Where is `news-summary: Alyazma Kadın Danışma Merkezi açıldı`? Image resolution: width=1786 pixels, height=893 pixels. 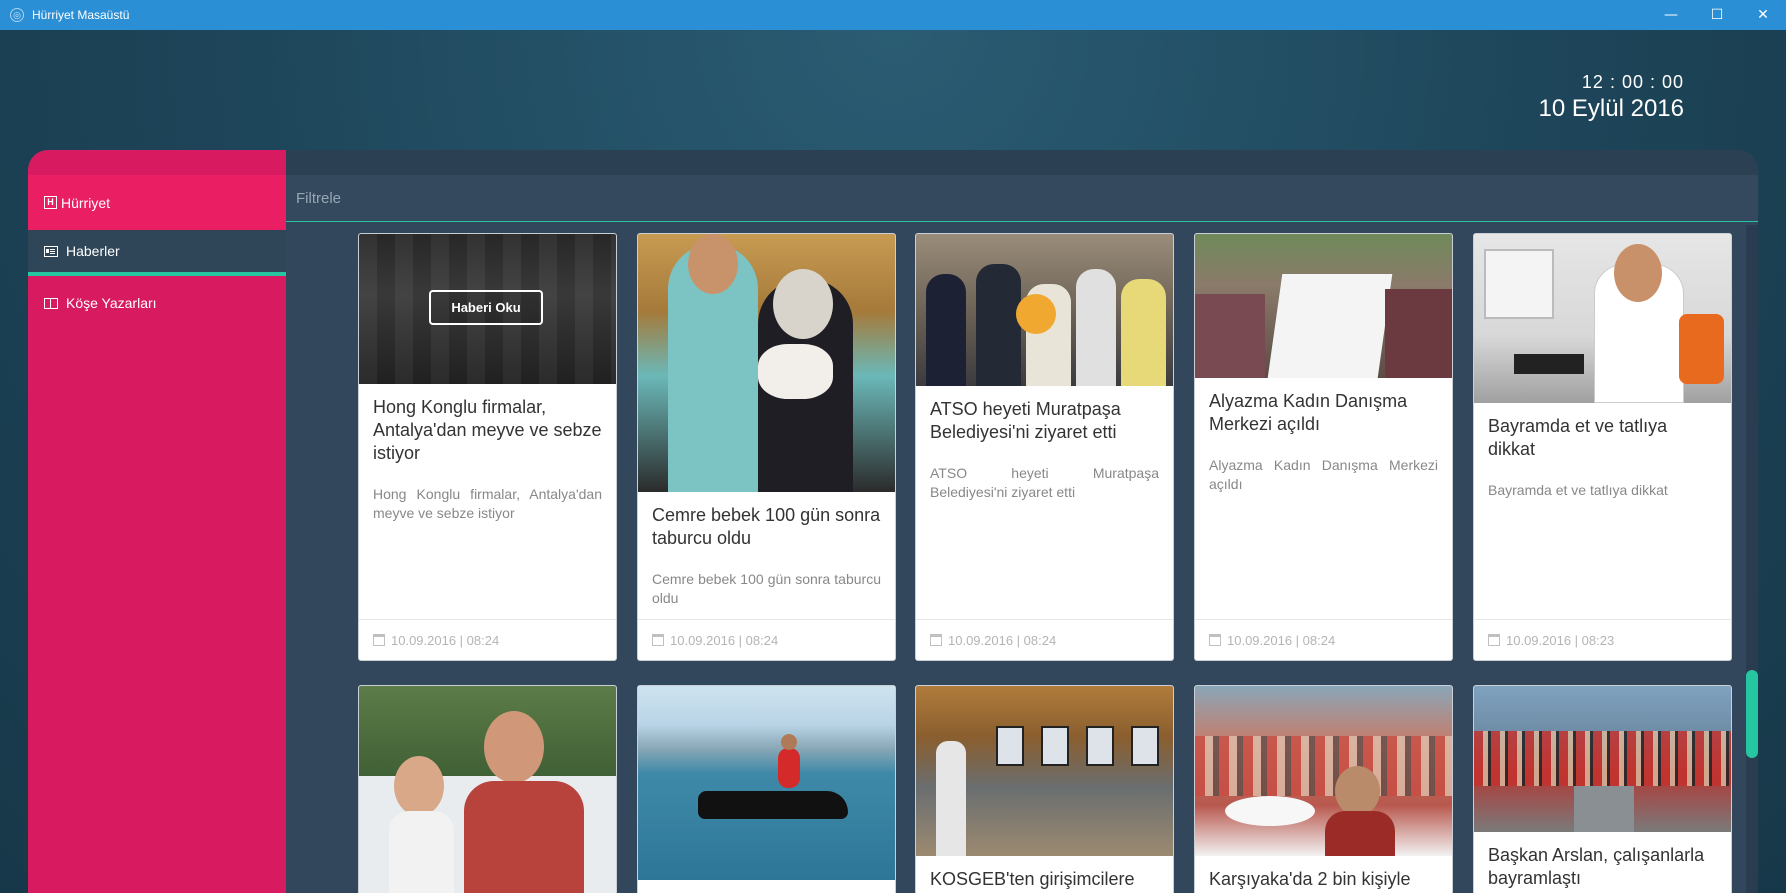
news-summary: Alyazma Kadın Danışma Merkezi açıldı is located at coordinates (1323, 474).